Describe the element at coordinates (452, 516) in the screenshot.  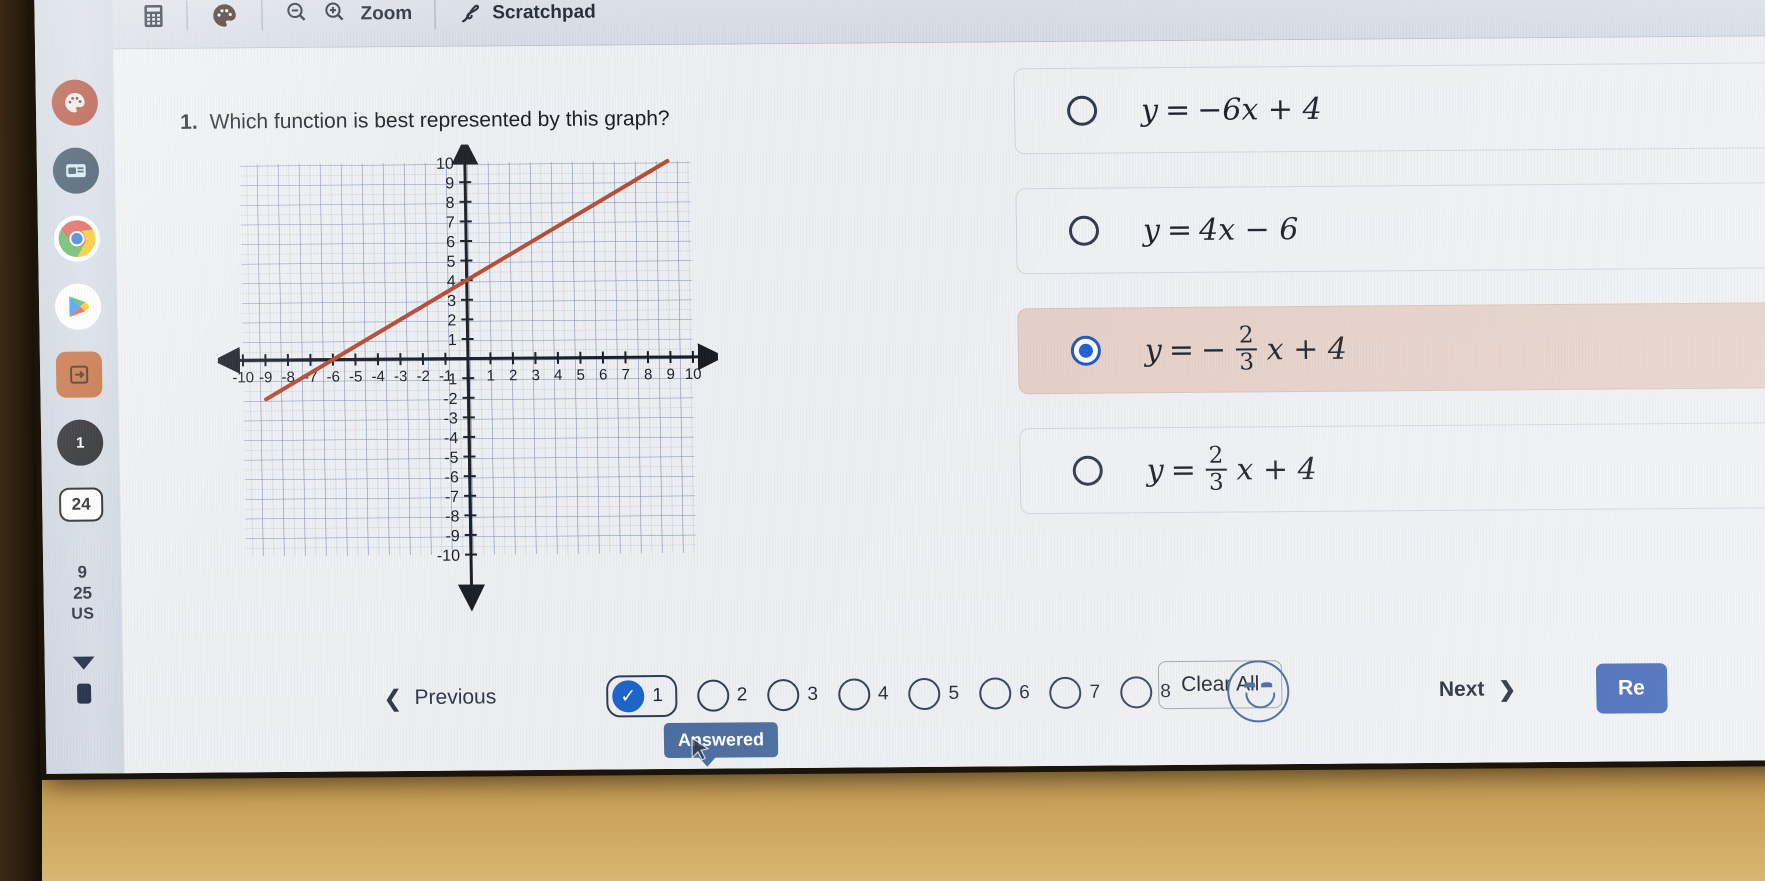
I see `y-tick-label: -8` at that location.